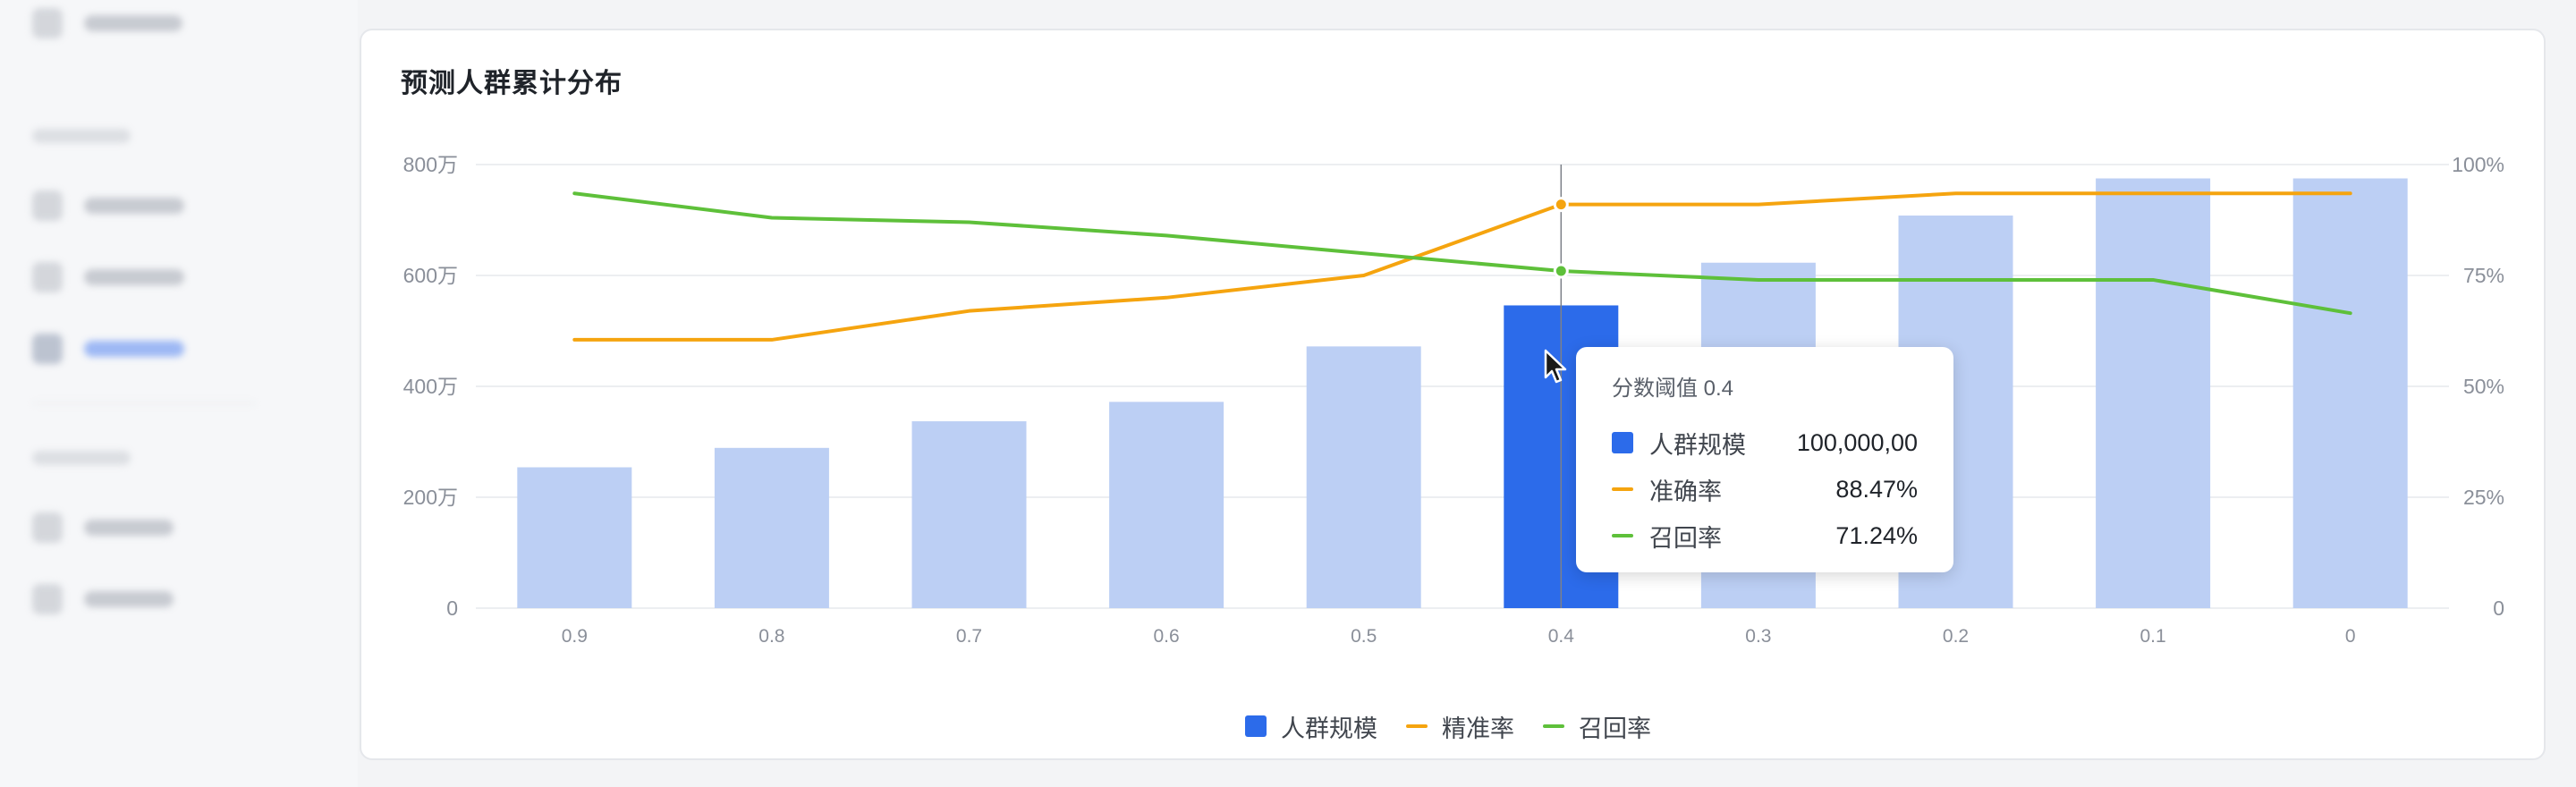 The width and height of the screenshot is (2576, 787). I want to click on y-left-tick-label: 800万, so click(430, 164).